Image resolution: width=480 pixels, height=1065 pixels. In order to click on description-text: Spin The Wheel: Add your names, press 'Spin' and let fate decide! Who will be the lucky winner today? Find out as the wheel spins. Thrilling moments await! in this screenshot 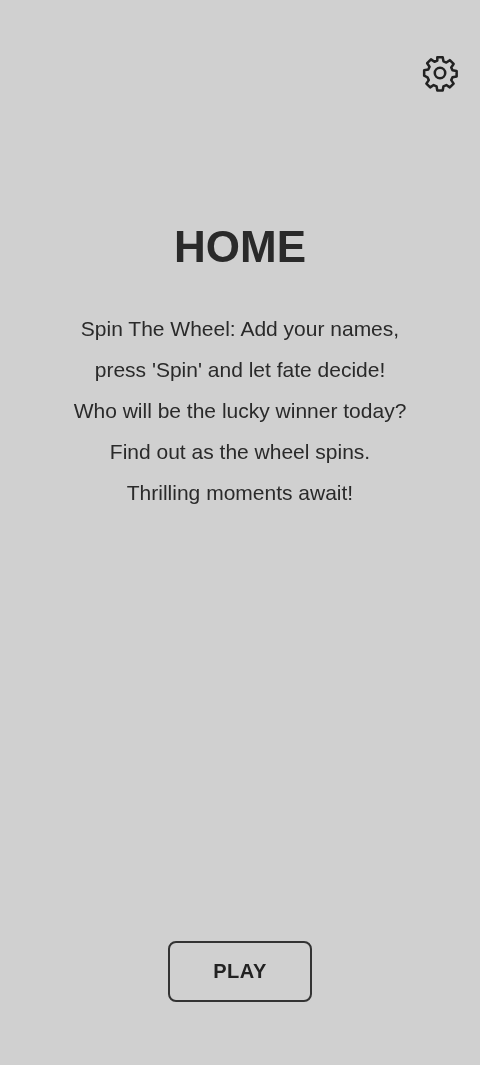, I will do `click(240, 411)`.